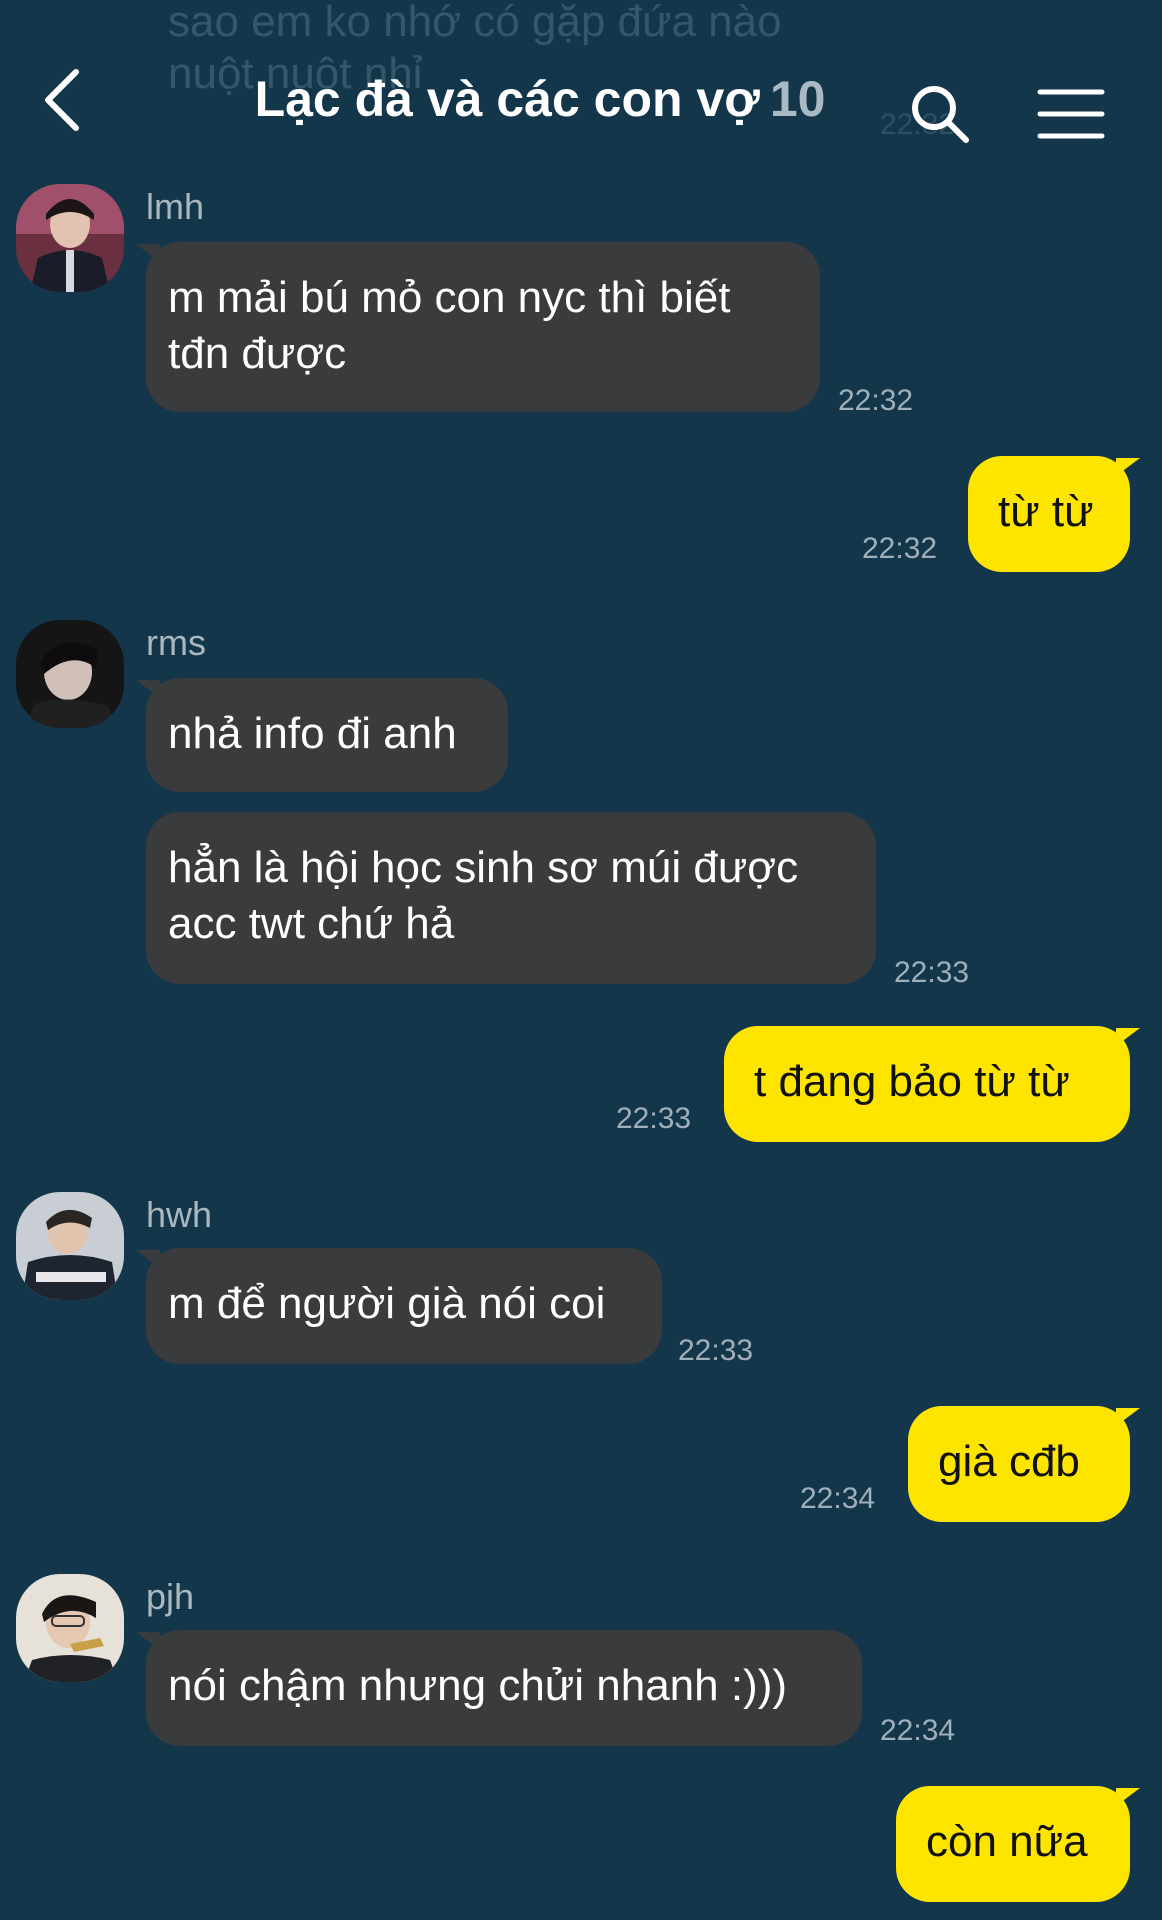 The image size is (1162, 1920). I want to click on back-button, so click(67, 100).